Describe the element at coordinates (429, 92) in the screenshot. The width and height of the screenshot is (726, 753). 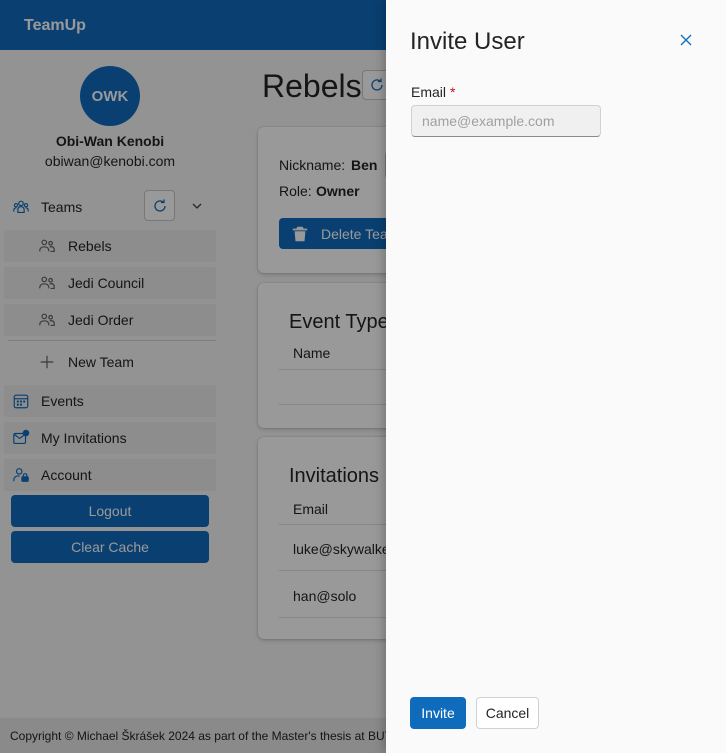
I see `email-label-text: Email` at that location.